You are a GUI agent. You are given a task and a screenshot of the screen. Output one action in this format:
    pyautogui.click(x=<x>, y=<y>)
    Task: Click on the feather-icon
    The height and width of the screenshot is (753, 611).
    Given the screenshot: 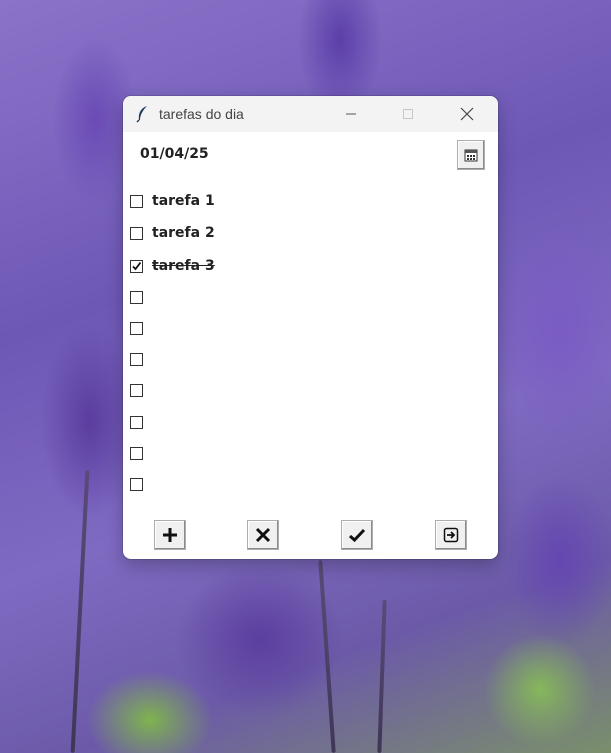 What is the action you would take?
    pyautogui.click(x=143, y=114)
    